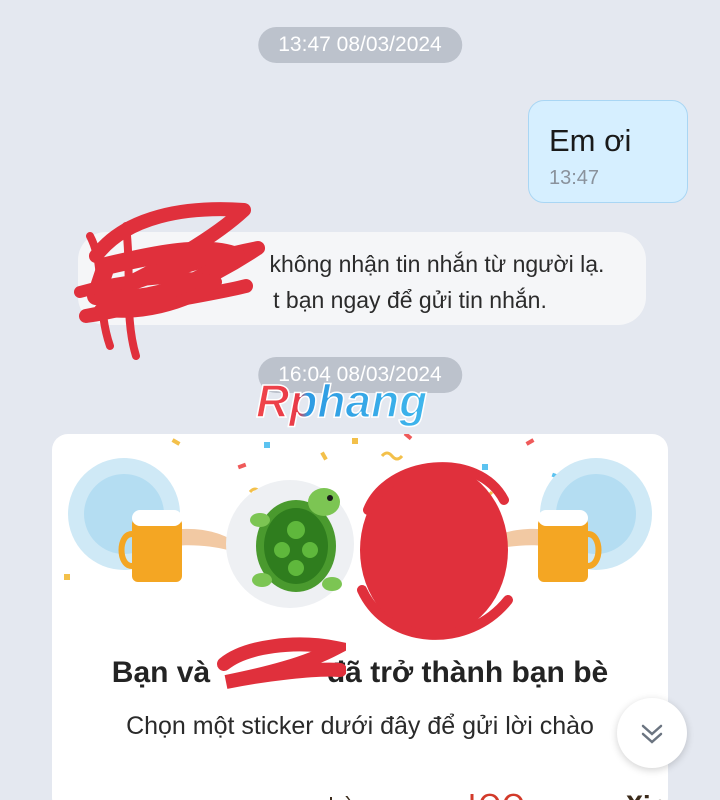  What do you see at coordinates (360, 45) in the screenshot?
I see `date-separator: 13:47 08/03/2024` at bounding box center [360, 45].